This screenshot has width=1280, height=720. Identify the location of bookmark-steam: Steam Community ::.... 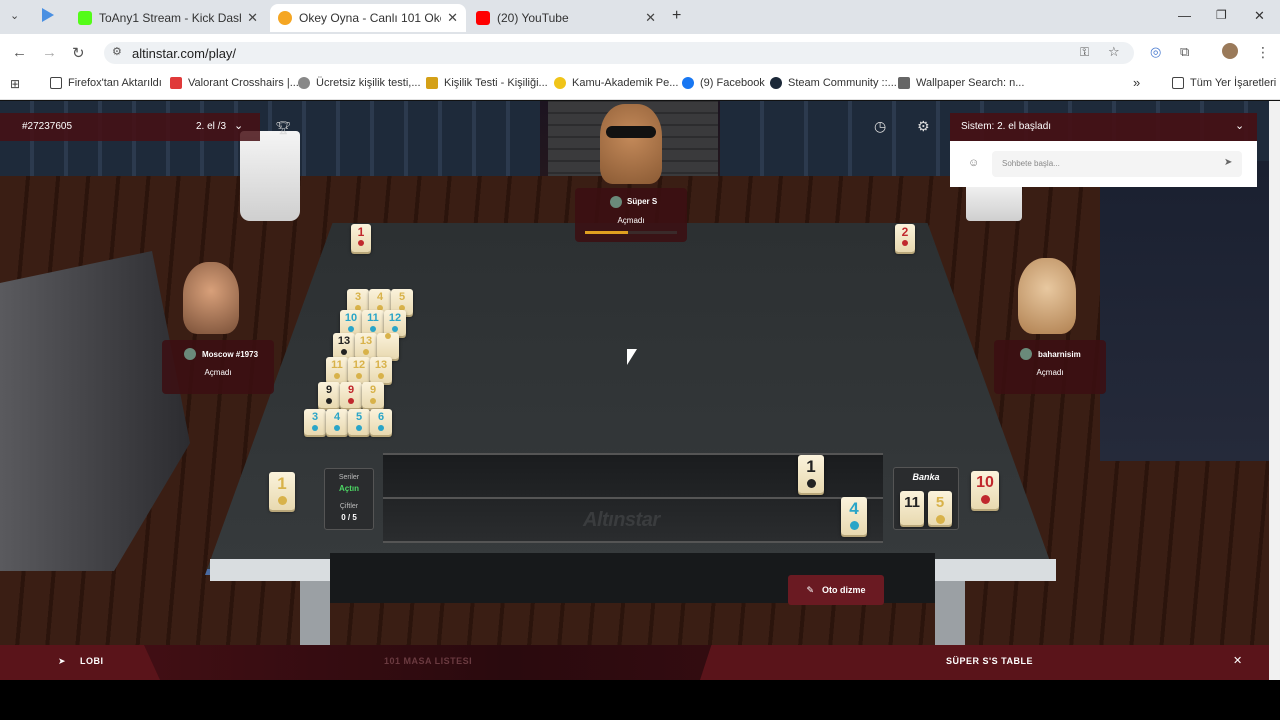
(833, 83).